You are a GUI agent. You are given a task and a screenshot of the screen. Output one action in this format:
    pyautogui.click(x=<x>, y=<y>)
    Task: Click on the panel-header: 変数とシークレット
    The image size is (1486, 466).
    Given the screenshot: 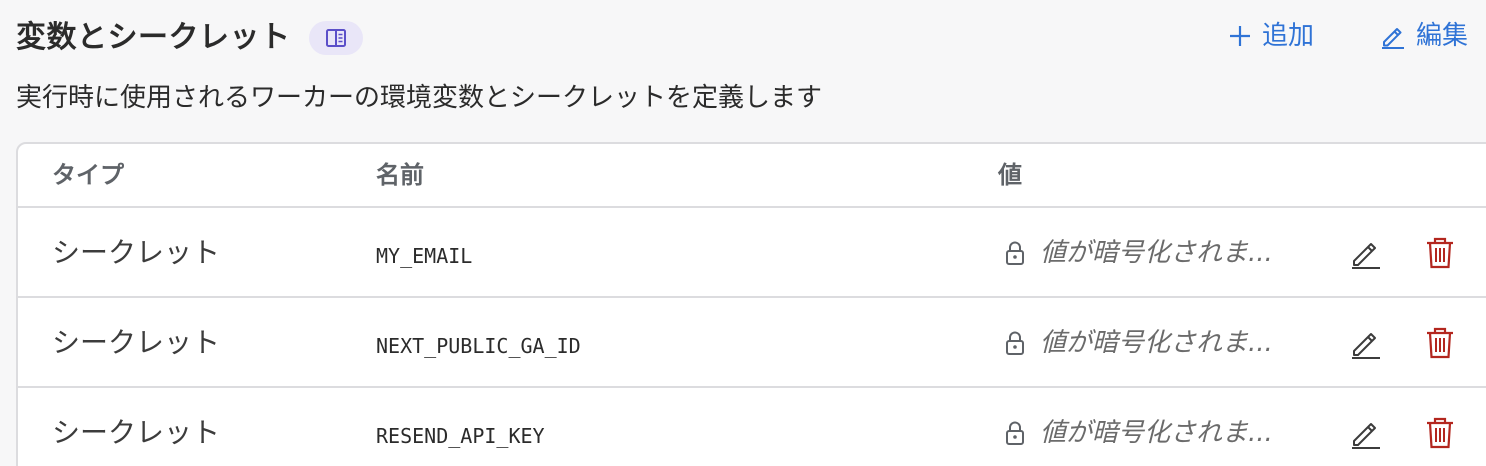 What is the action you would take?
    pyautogui.click(x=189, y=38)
    